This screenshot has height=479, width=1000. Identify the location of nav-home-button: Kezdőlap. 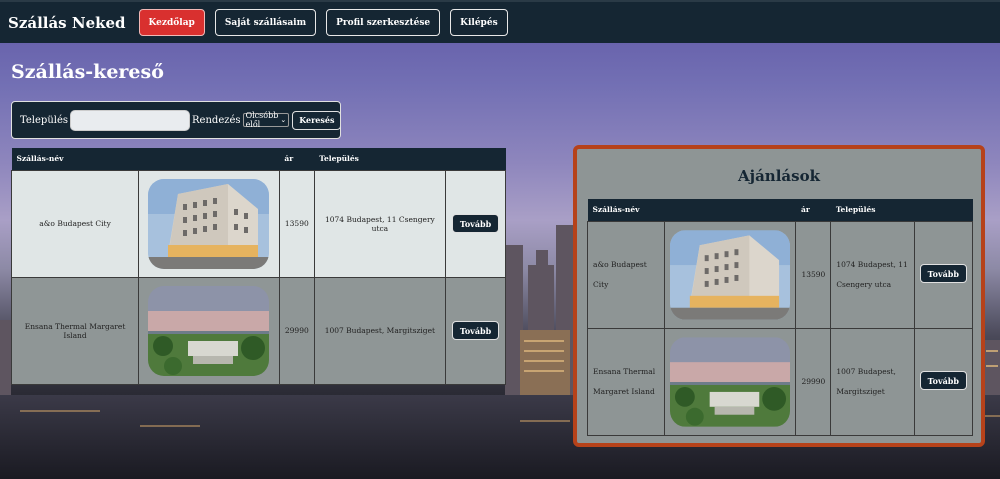
(171, 22).